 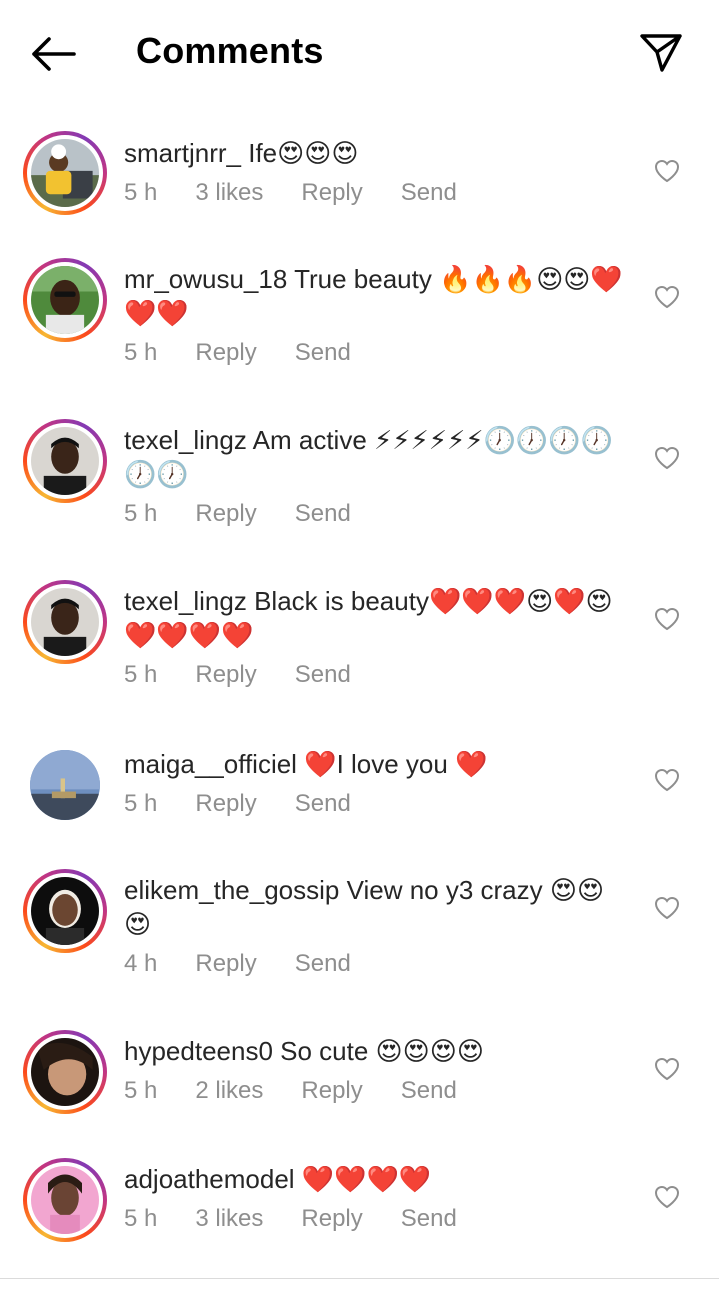 I want to click on share-button, so click(x=661, y=53).